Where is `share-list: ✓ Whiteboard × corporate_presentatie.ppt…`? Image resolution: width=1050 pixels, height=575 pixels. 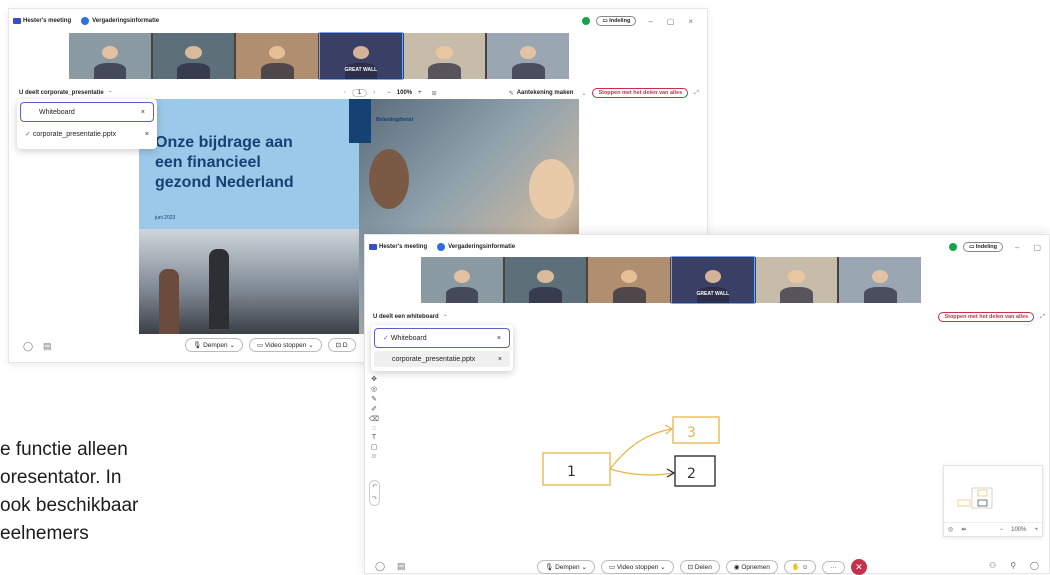
share-list: ✓ Whiteboard × corporate_presentatie.ppt… is located at coordinates (442, 348).